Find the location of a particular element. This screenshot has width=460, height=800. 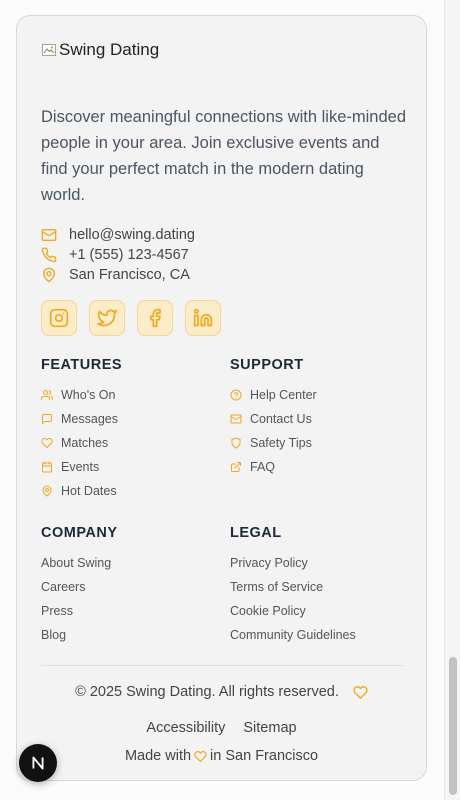

features-link-messages: Messages is located at coordinates (81, 419).